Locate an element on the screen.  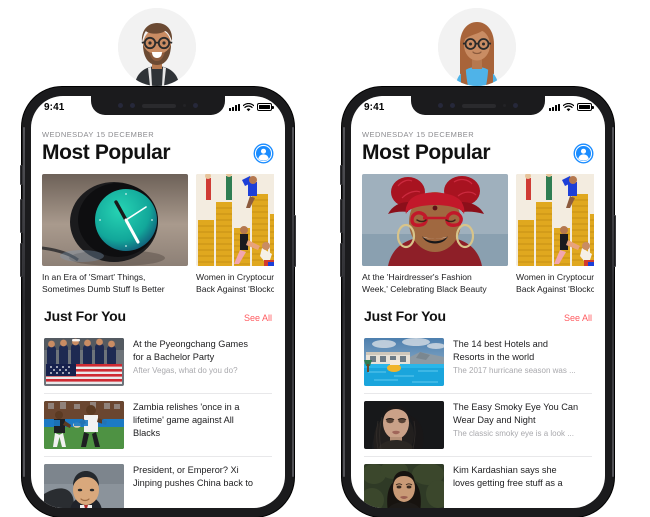
date-kicker: WEDNESDAY 15 DECEMBER is located at coordinates (98, 134).